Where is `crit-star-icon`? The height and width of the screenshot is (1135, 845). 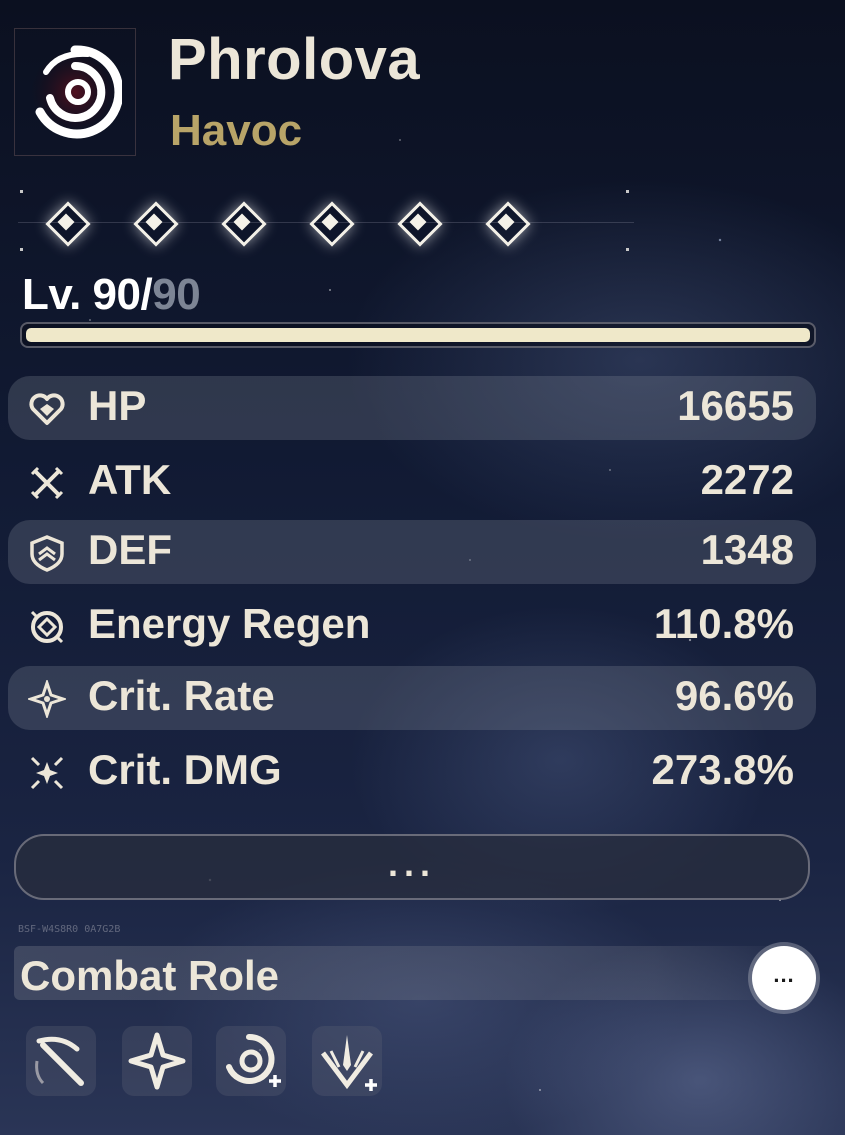
crit-star-icon is located at coordinates (157, 1061).